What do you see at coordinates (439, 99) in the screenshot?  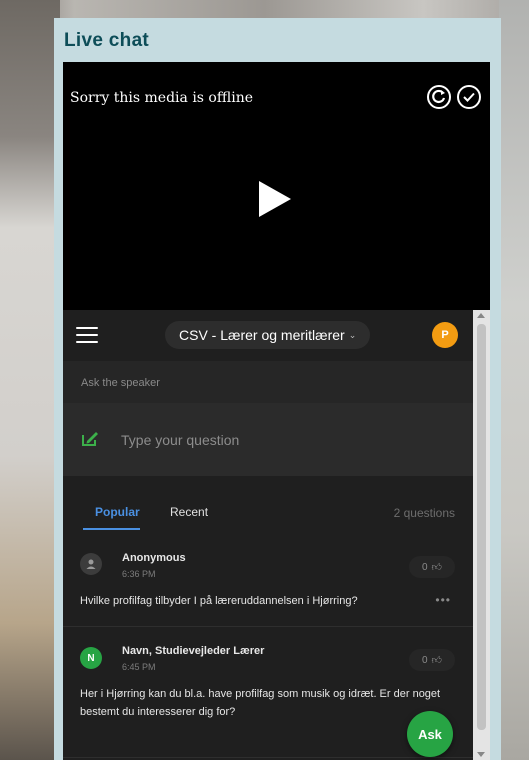 I see `replay-icon` at bounding box center [439, 99].